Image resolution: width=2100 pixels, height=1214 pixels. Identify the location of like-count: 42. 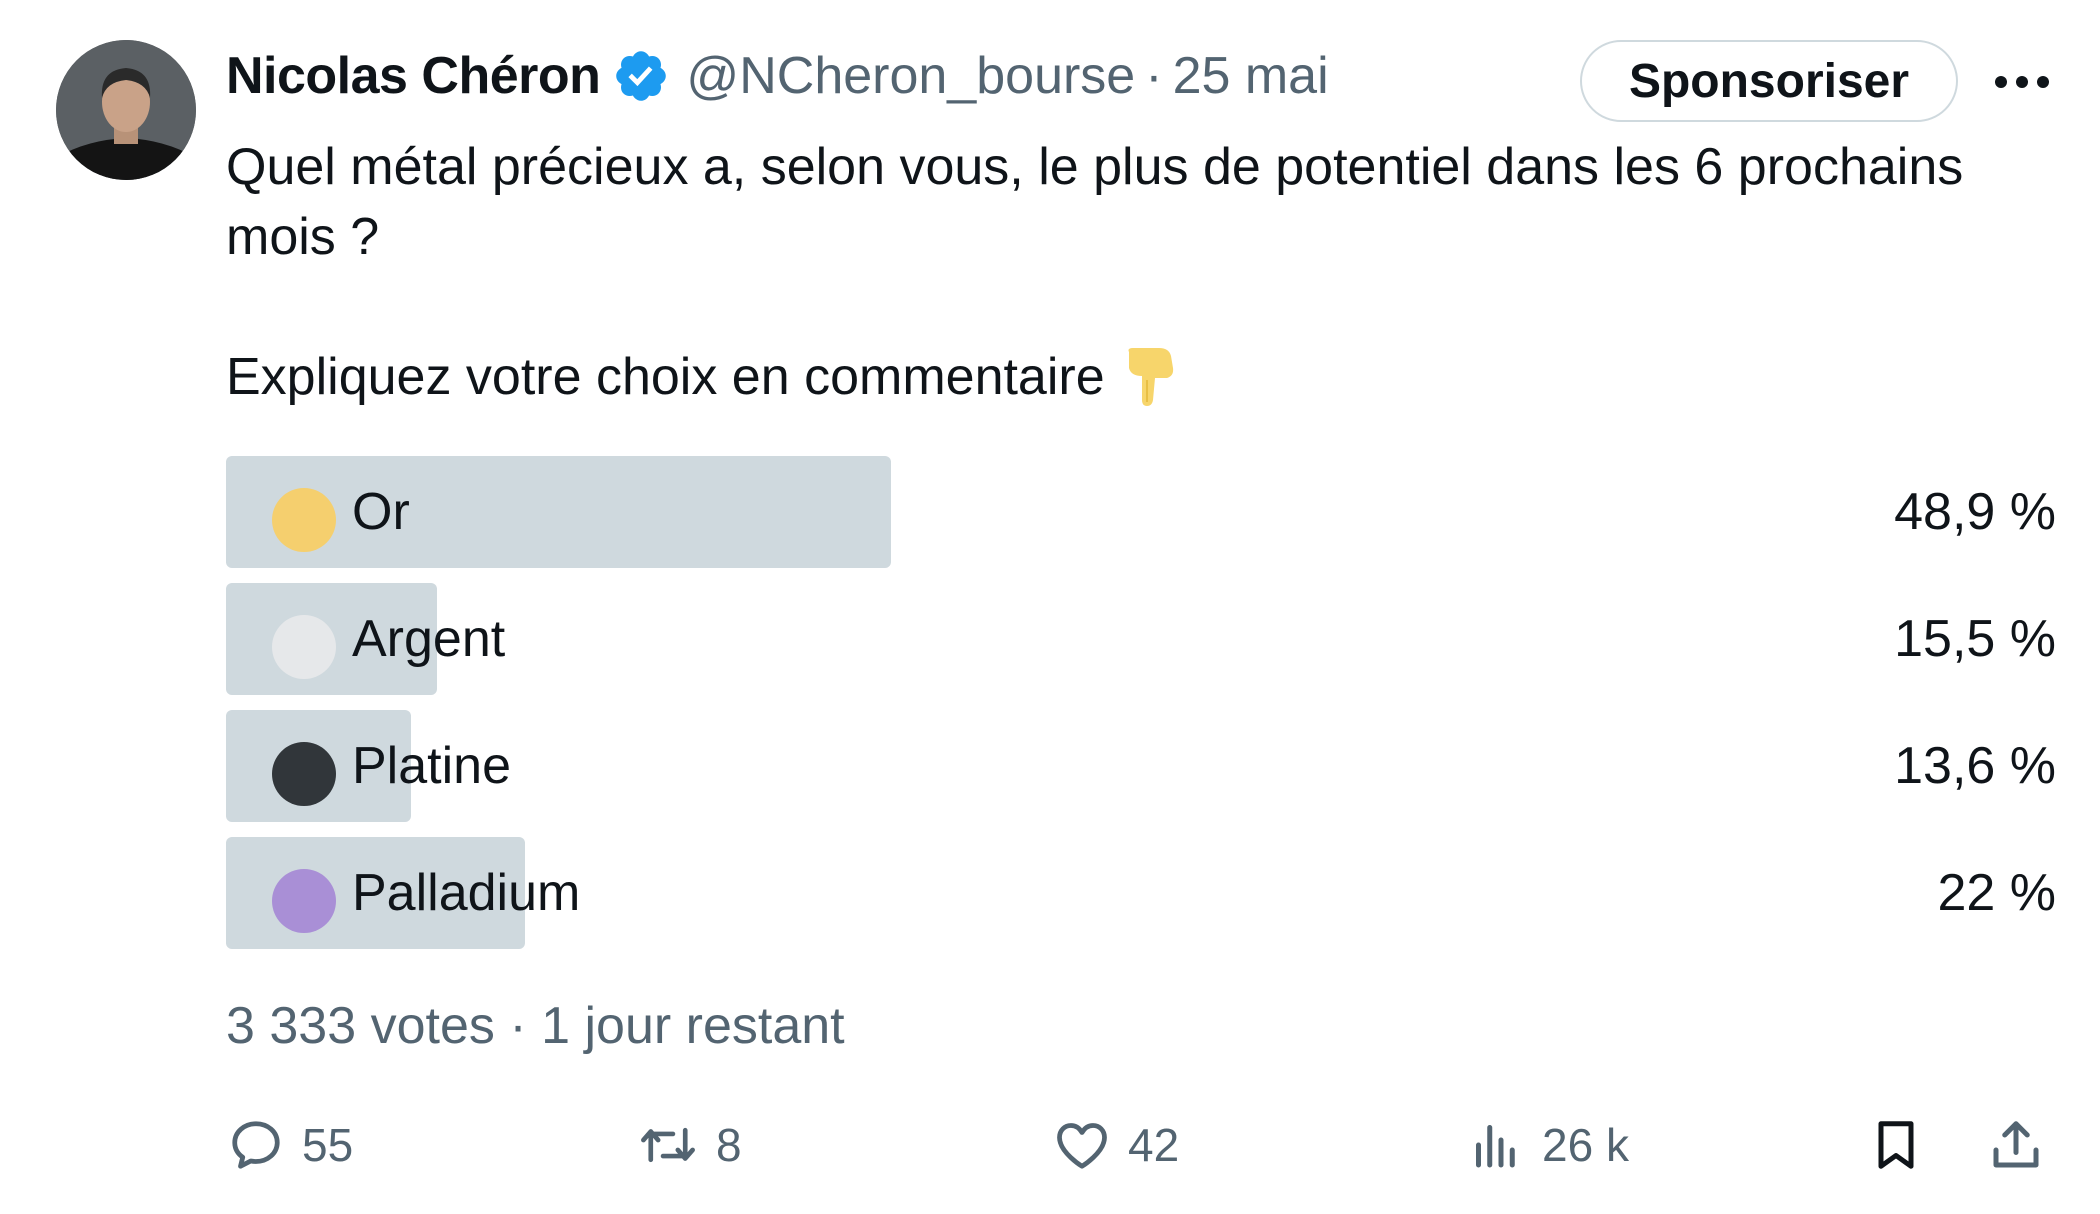
(1154, 1145).